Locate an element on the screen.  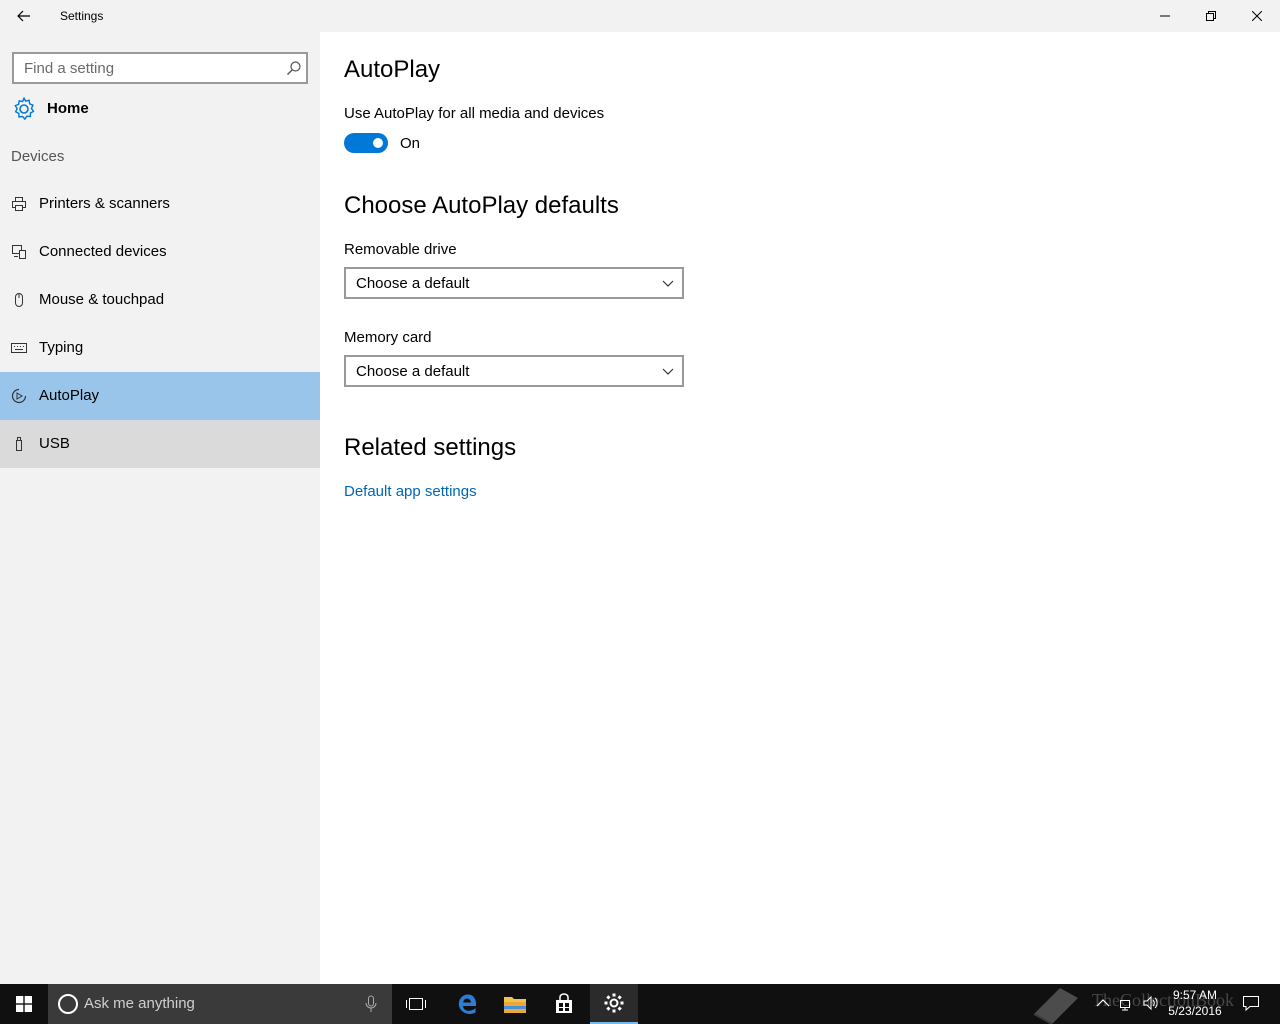
defaults-heading: Choose AutoPlay defaults is located at coordinates (481, 205).